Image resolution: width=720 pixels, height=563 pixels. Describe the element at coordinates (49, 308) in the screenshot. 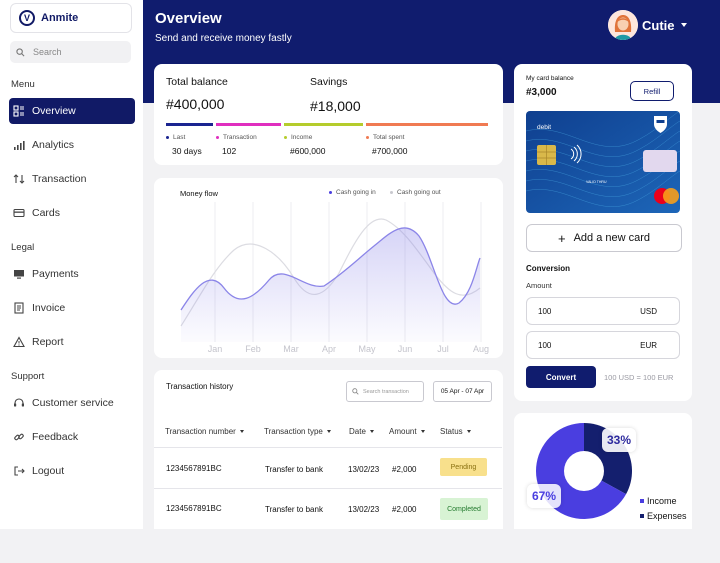

I see `sidebar-item-label: Invoice` at that location.